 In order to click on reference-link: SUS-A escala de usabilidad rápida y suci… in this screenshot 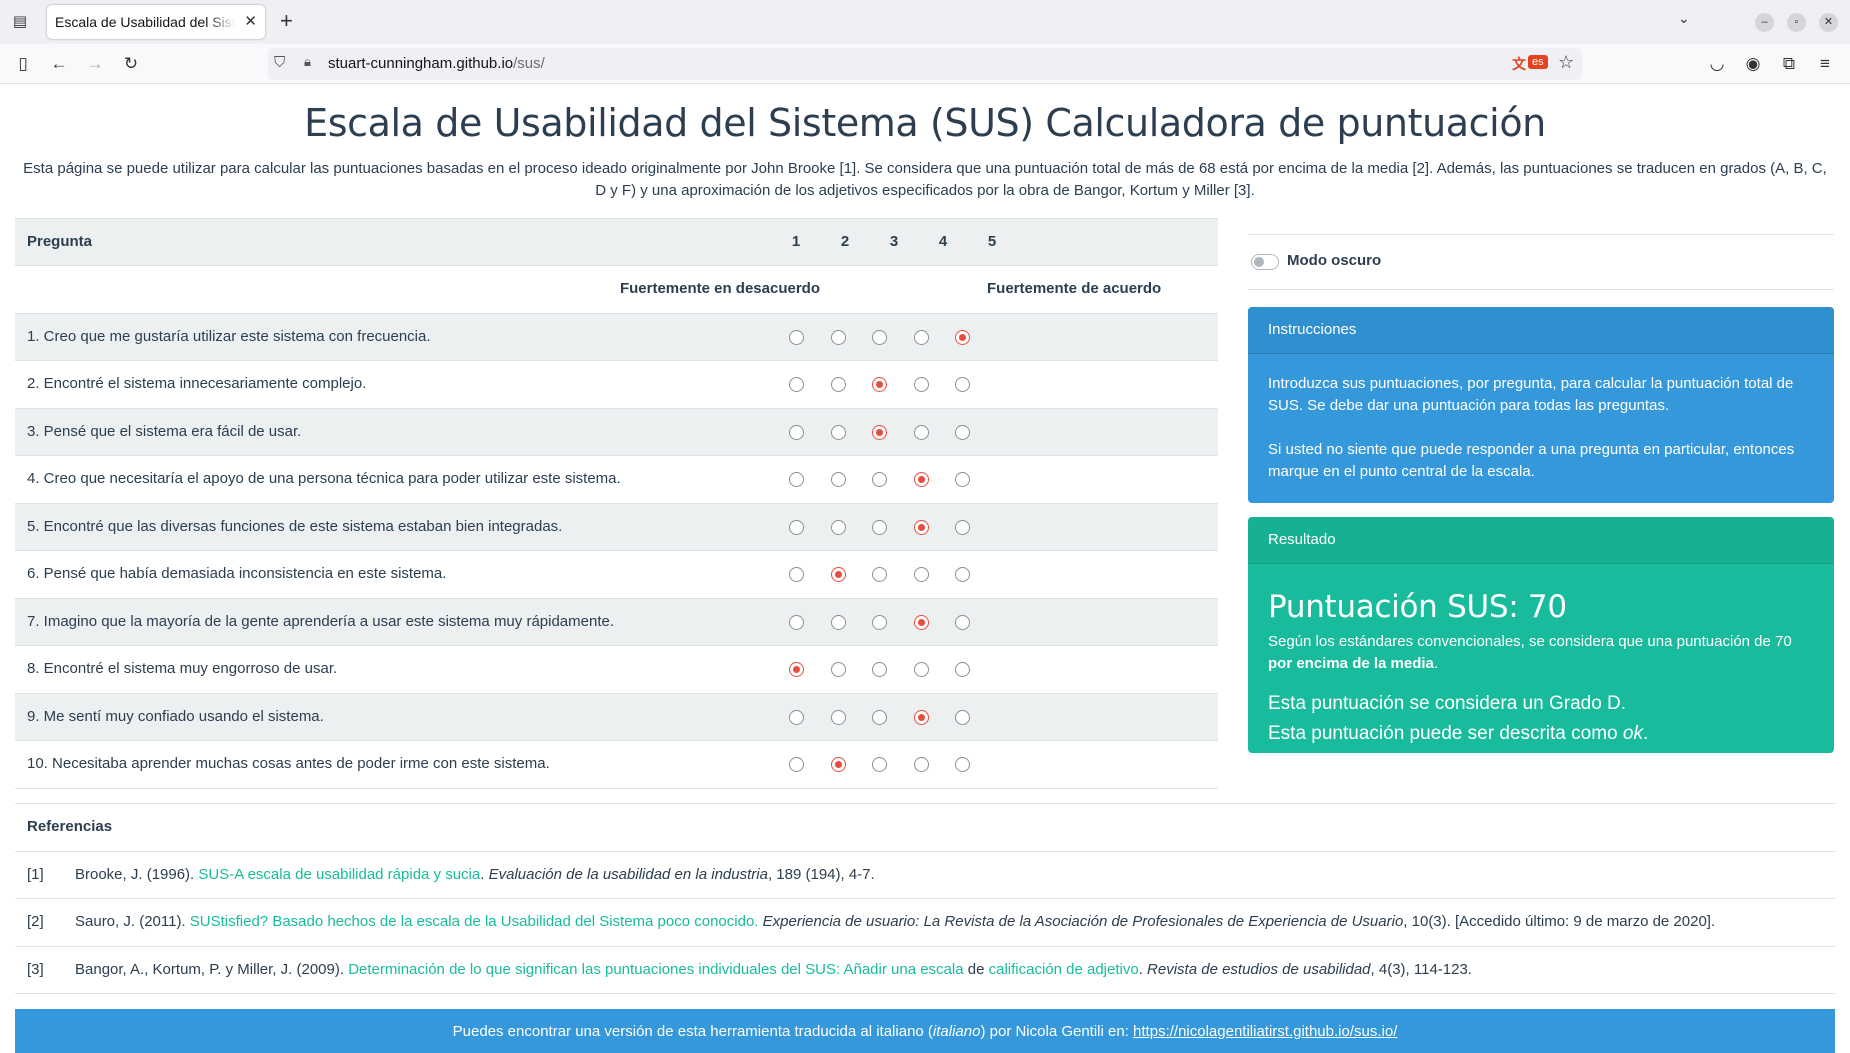, I will do `click(339, 874)`.